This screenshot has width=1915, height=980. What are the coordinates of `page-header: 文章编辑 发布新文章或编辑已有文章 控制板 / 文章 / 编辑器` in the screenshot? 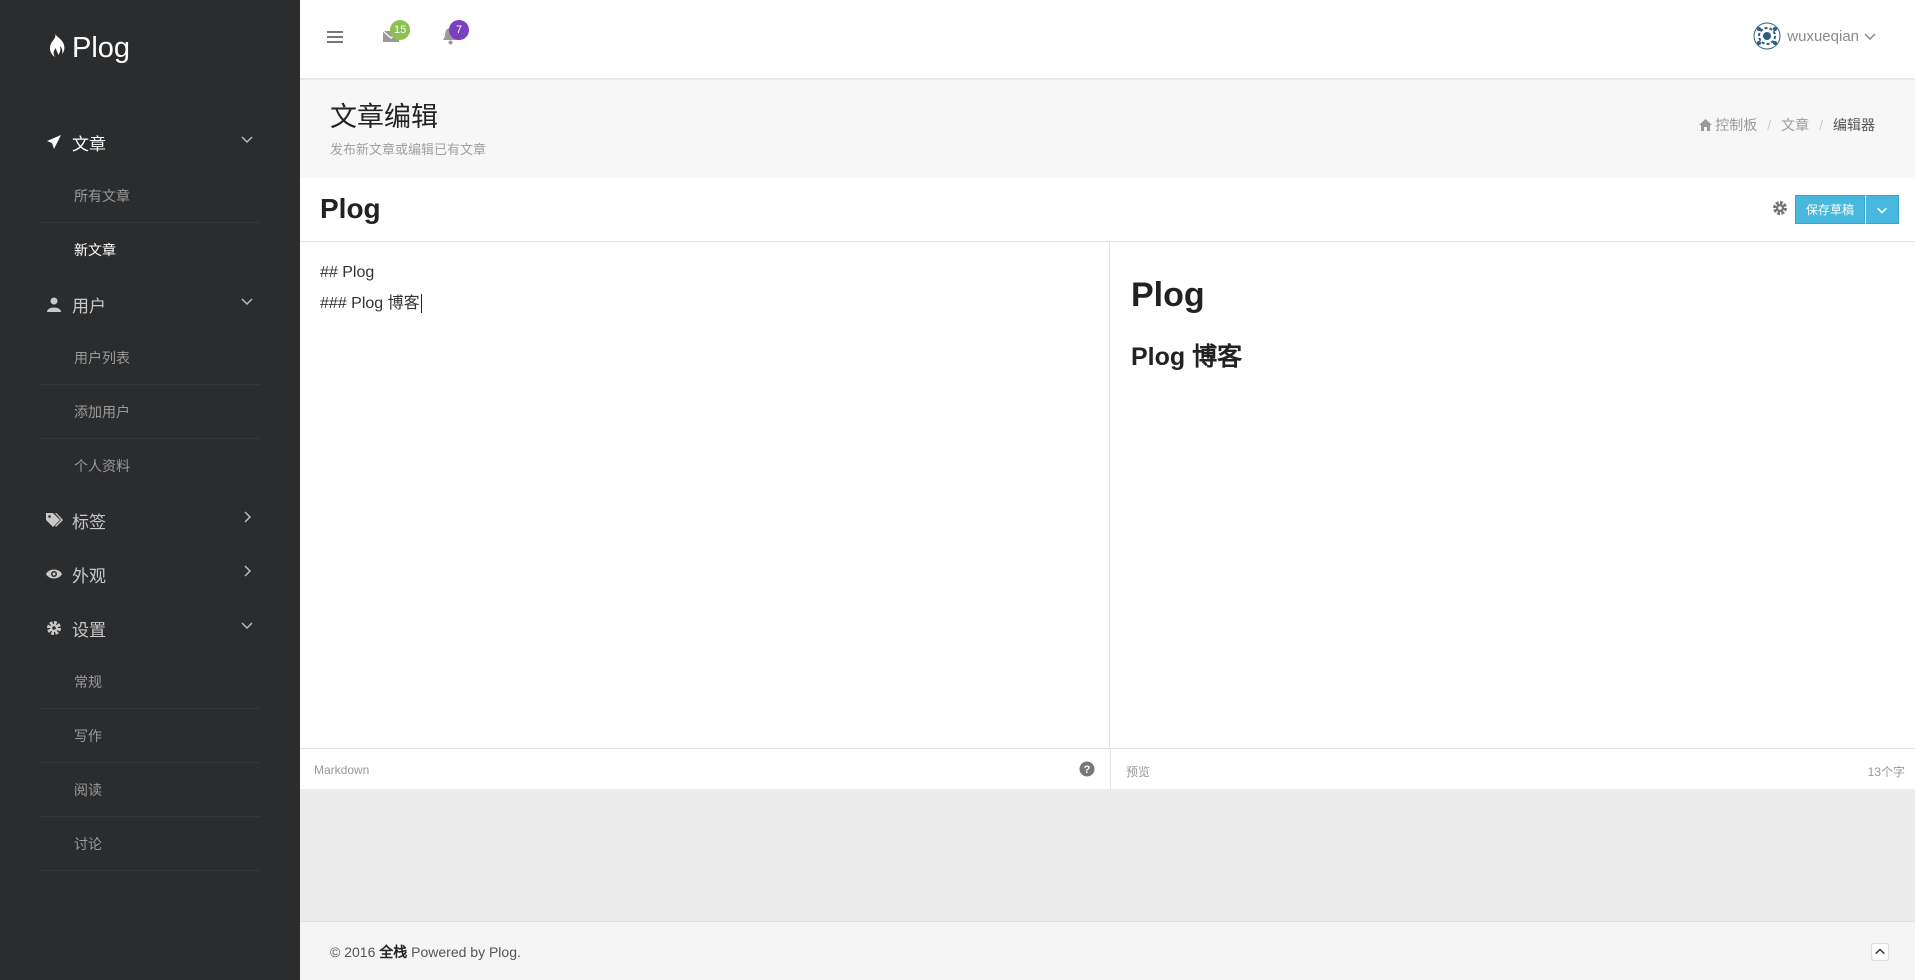 It's located at (1107, 129).